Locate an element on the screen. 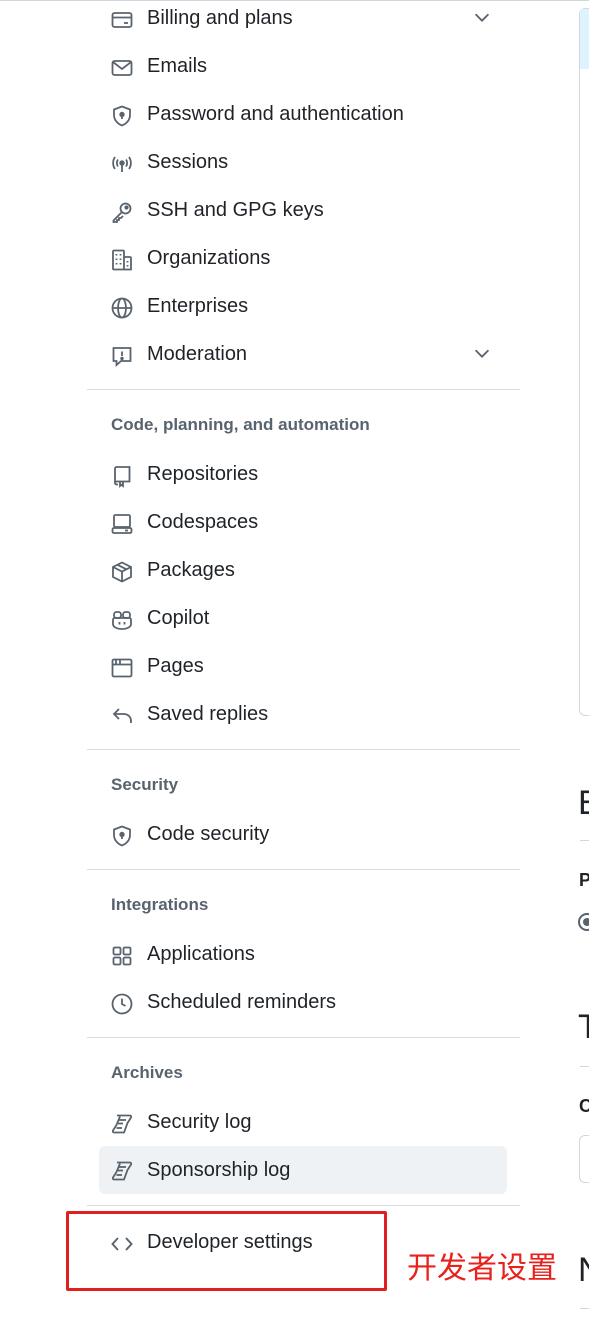 This screenshot has width=589, height=1332. sidebar-item-label: Pages is located at coordinates (175, 665).